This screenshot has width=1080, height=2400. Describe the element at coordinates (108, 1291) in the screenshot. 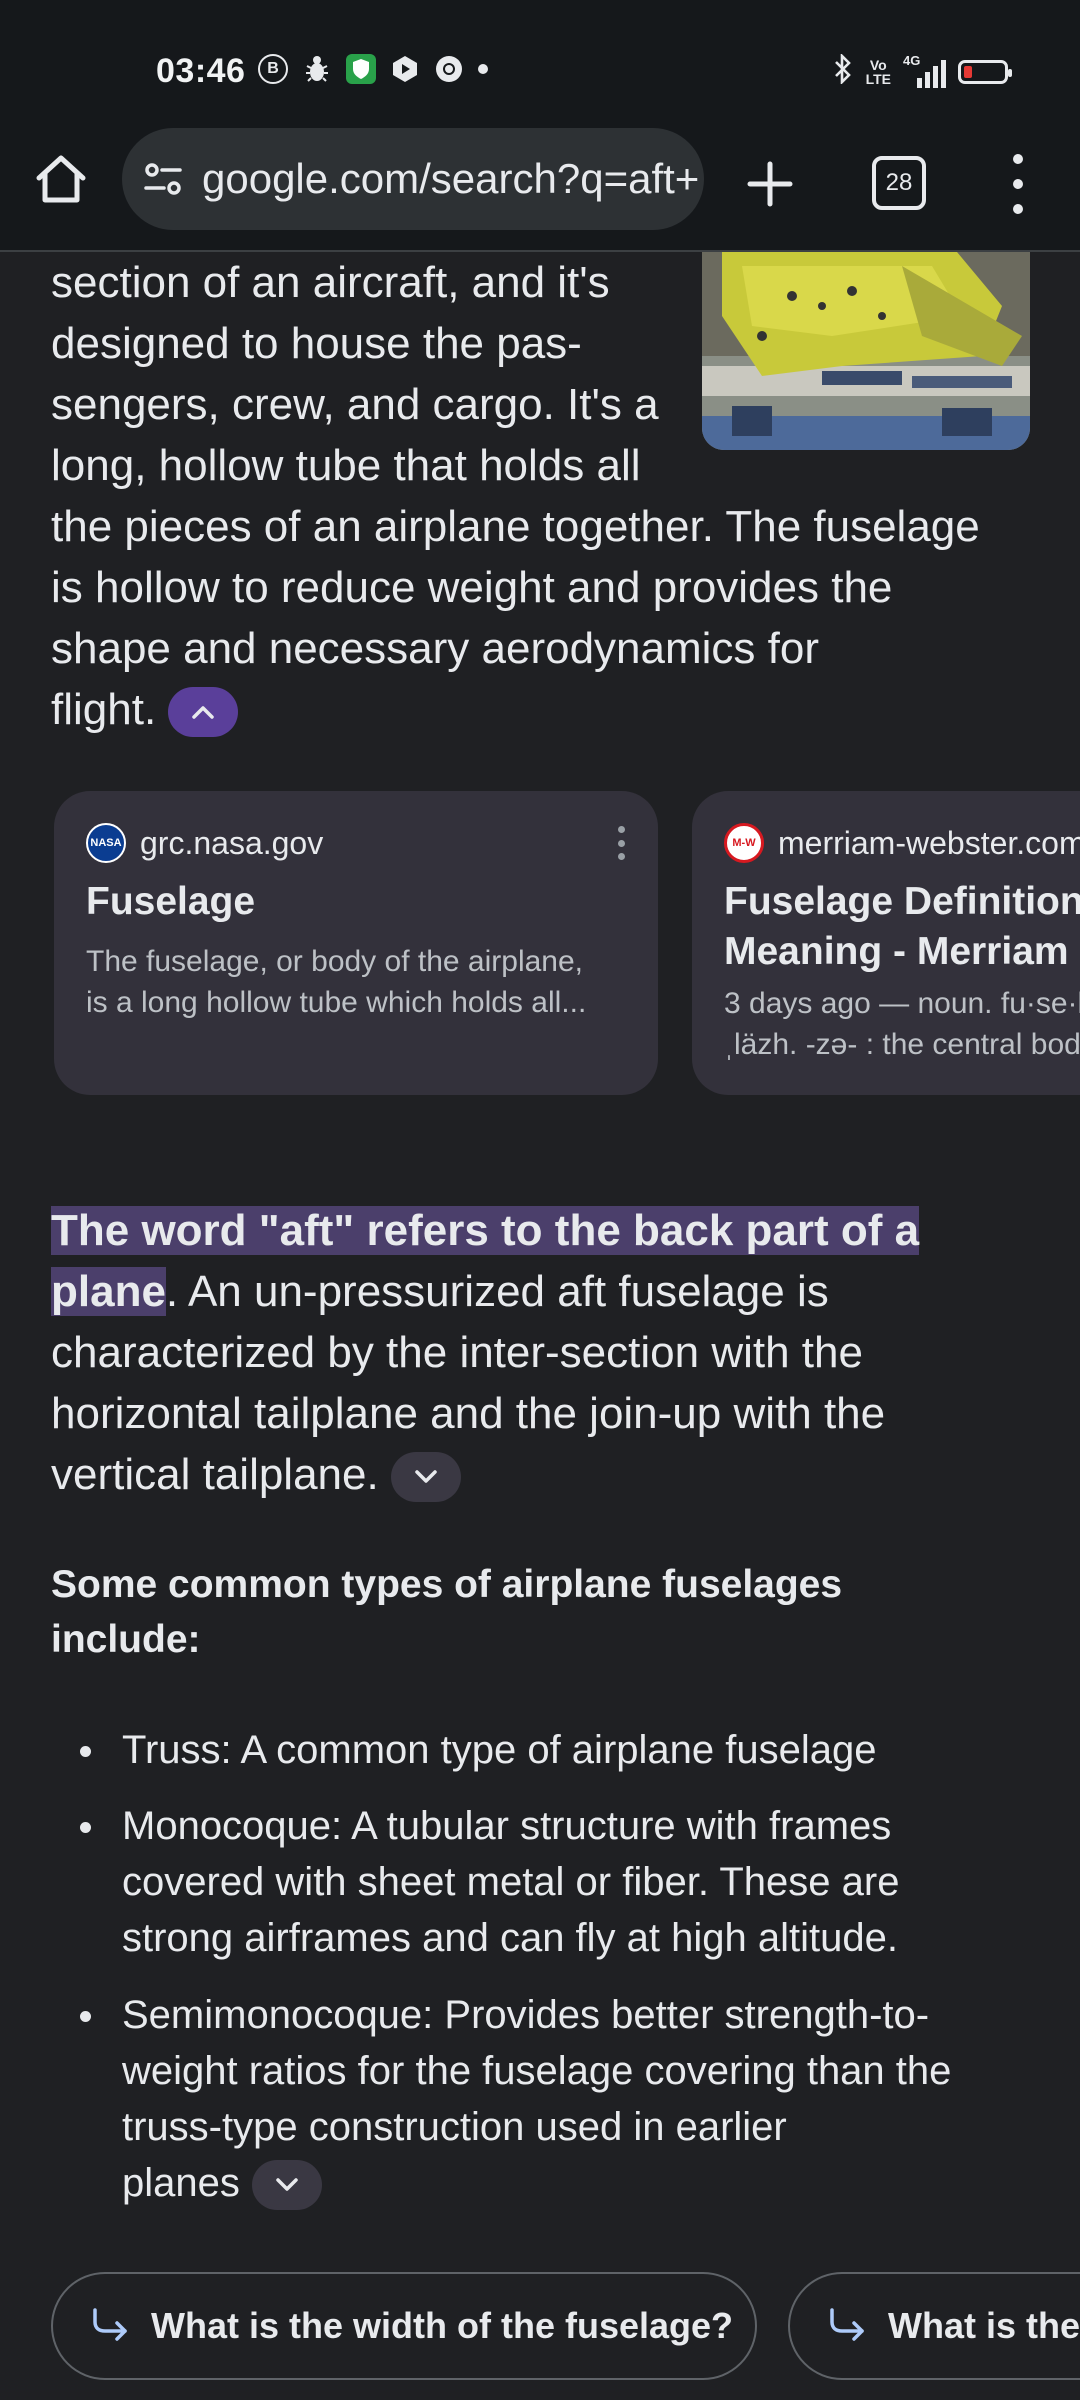

I see `highlighted-answer: plane` at that location.